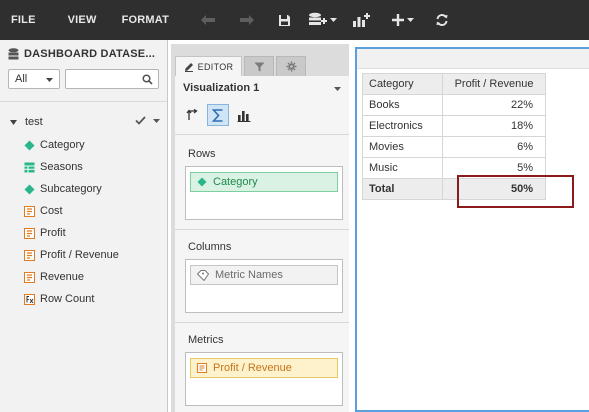 This screenshot has height=412, width=589. I want to click on dataset-search-input, so click(103, 79).